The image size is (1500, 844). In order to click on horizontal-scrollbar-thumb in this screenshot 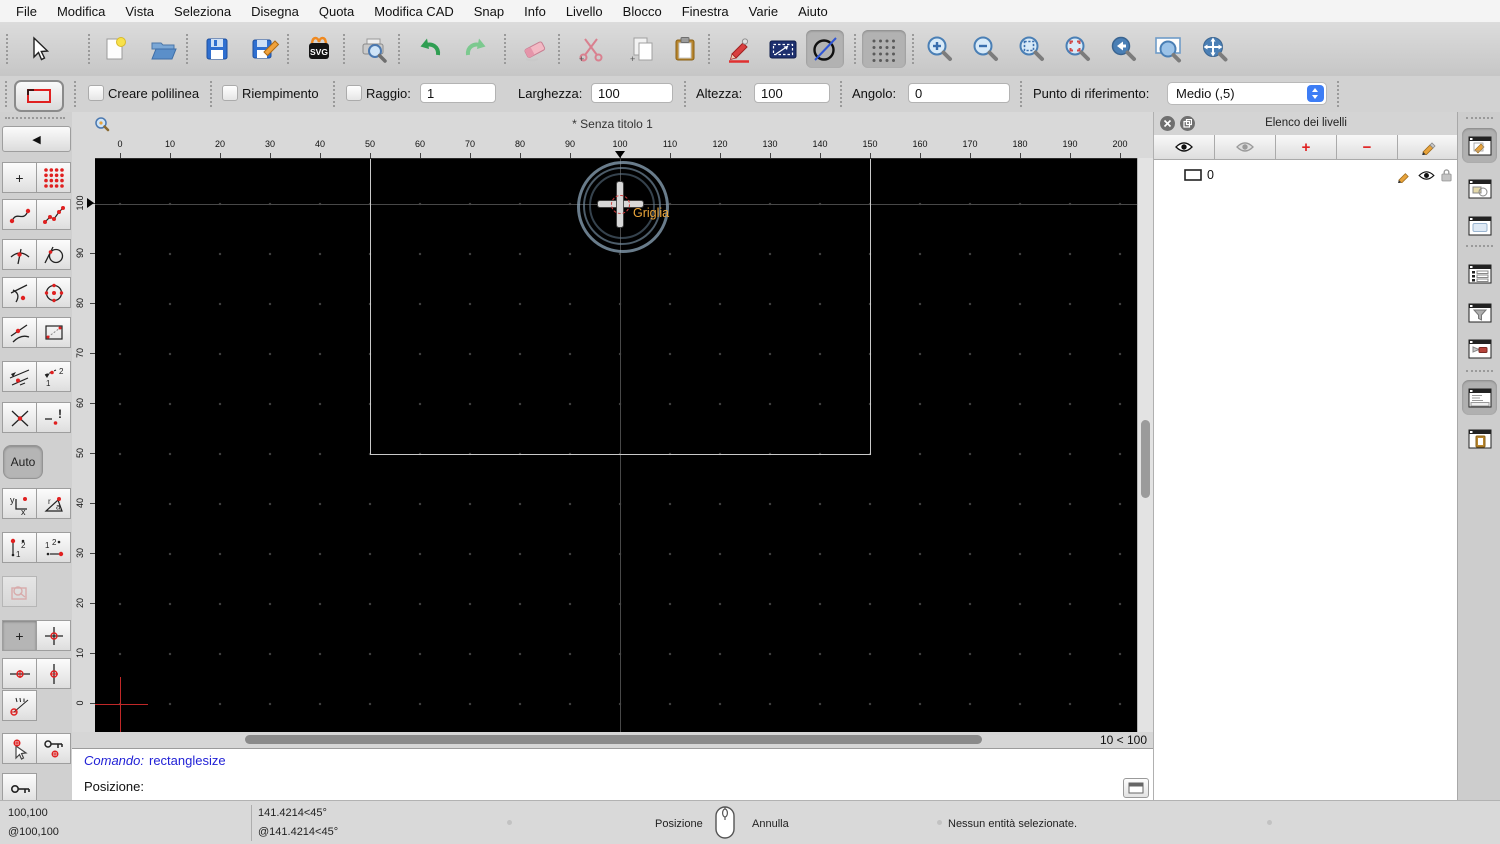, I will do `click(613, 739)`.